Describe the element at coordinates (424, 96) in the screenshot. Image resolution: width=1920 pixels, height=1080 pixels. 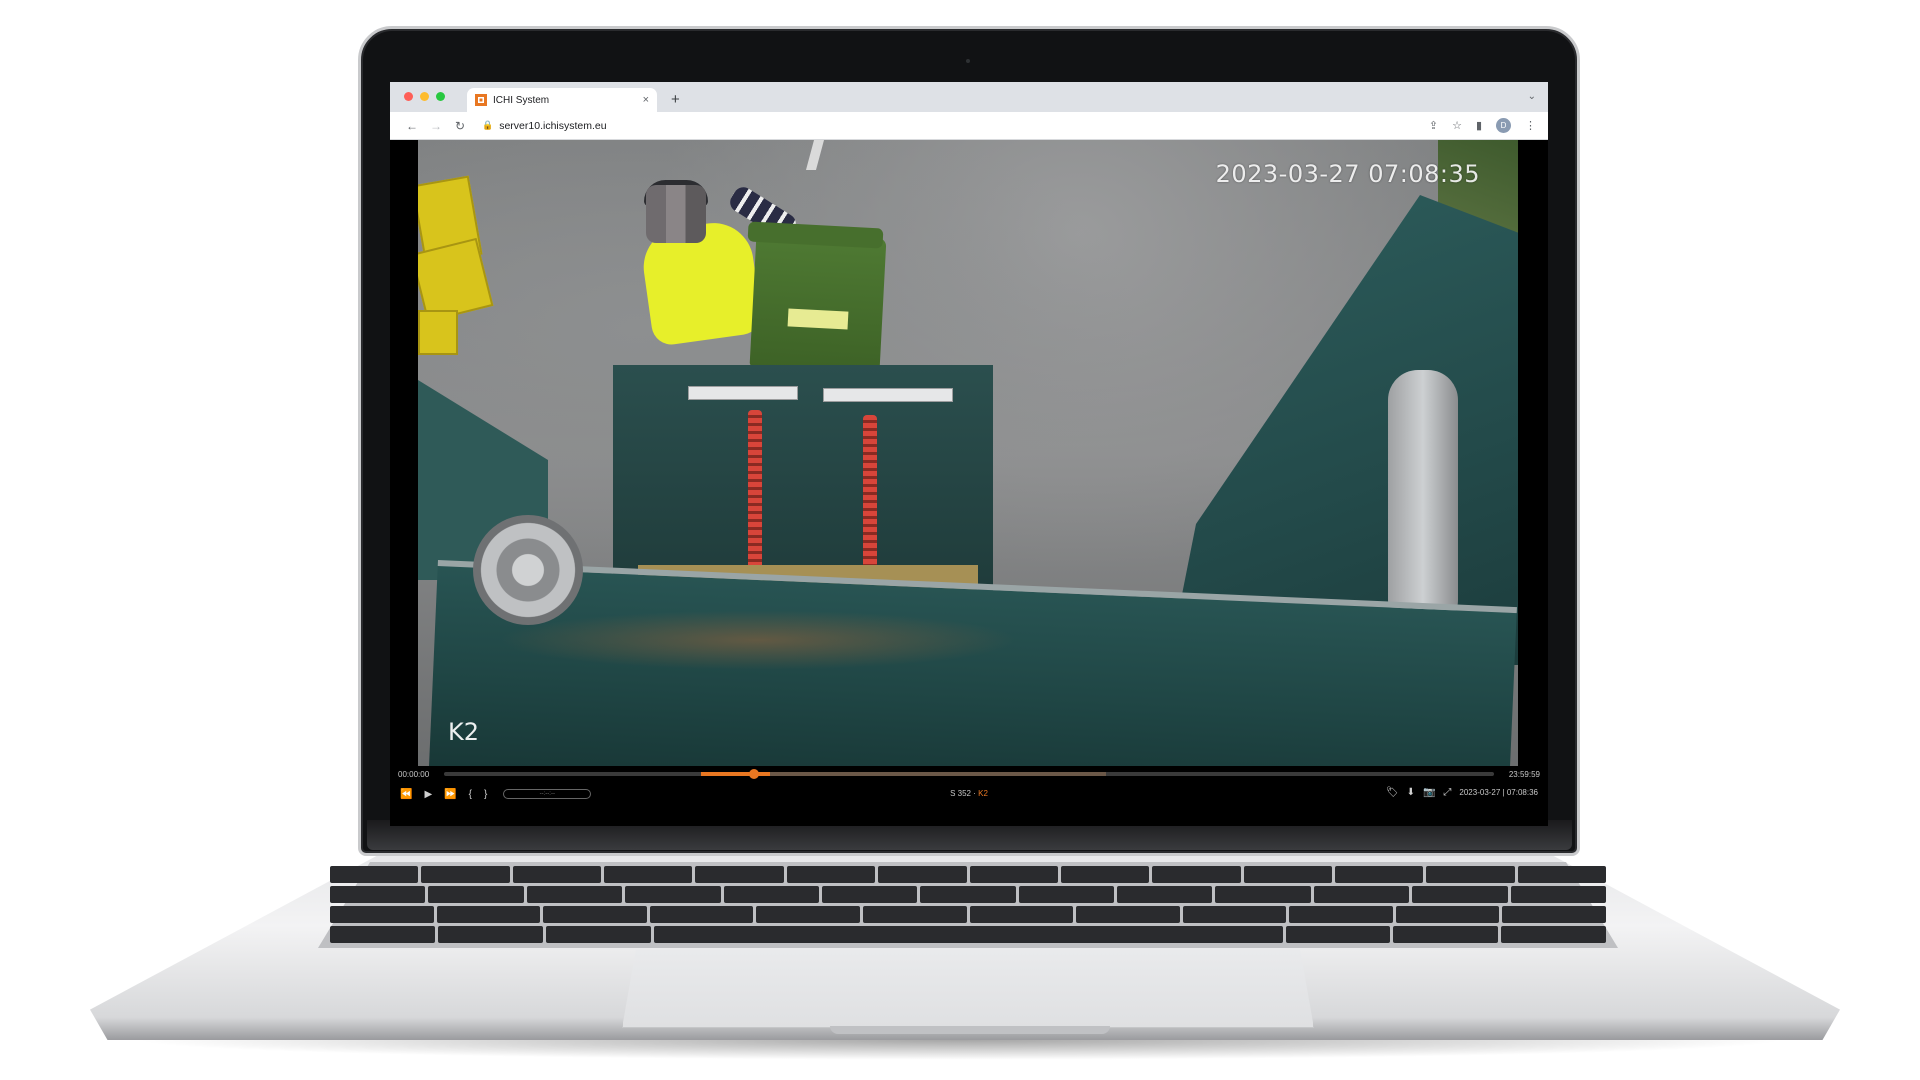
I see `minimize-window-button` at that location.